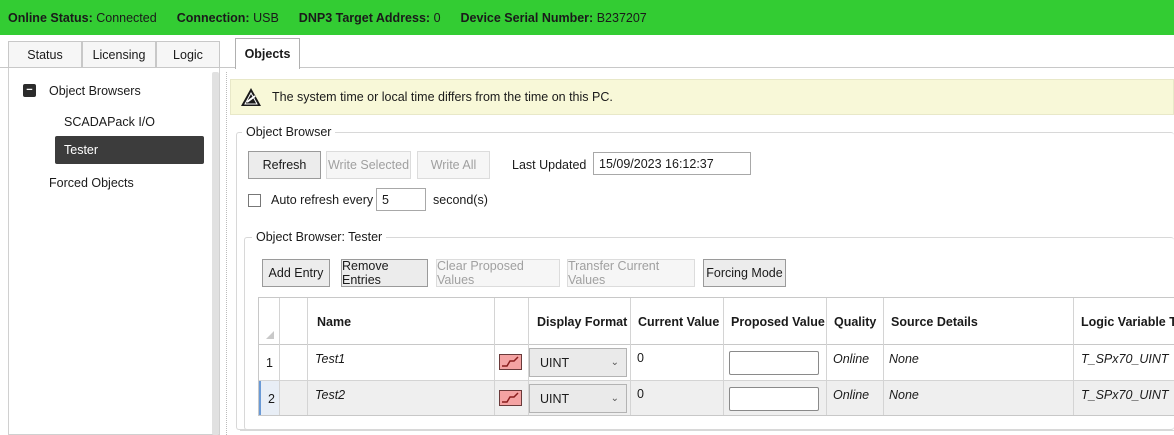  What do you see at coordinates (1127, 322) in the screenshot?
I see `col-header-logic-variable-type: Logic Variable T` at bounding box center [1127, 322].